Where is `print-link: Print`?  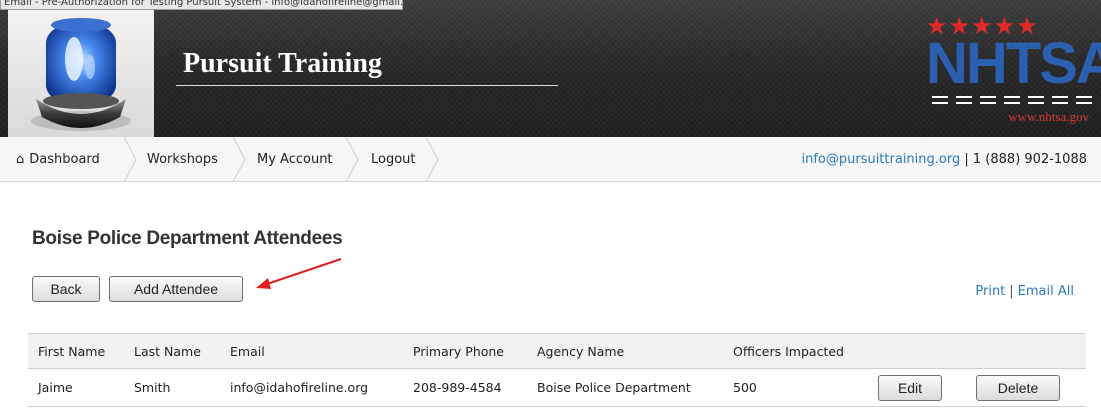
print-link: Print is located at coordinates (990, 291).